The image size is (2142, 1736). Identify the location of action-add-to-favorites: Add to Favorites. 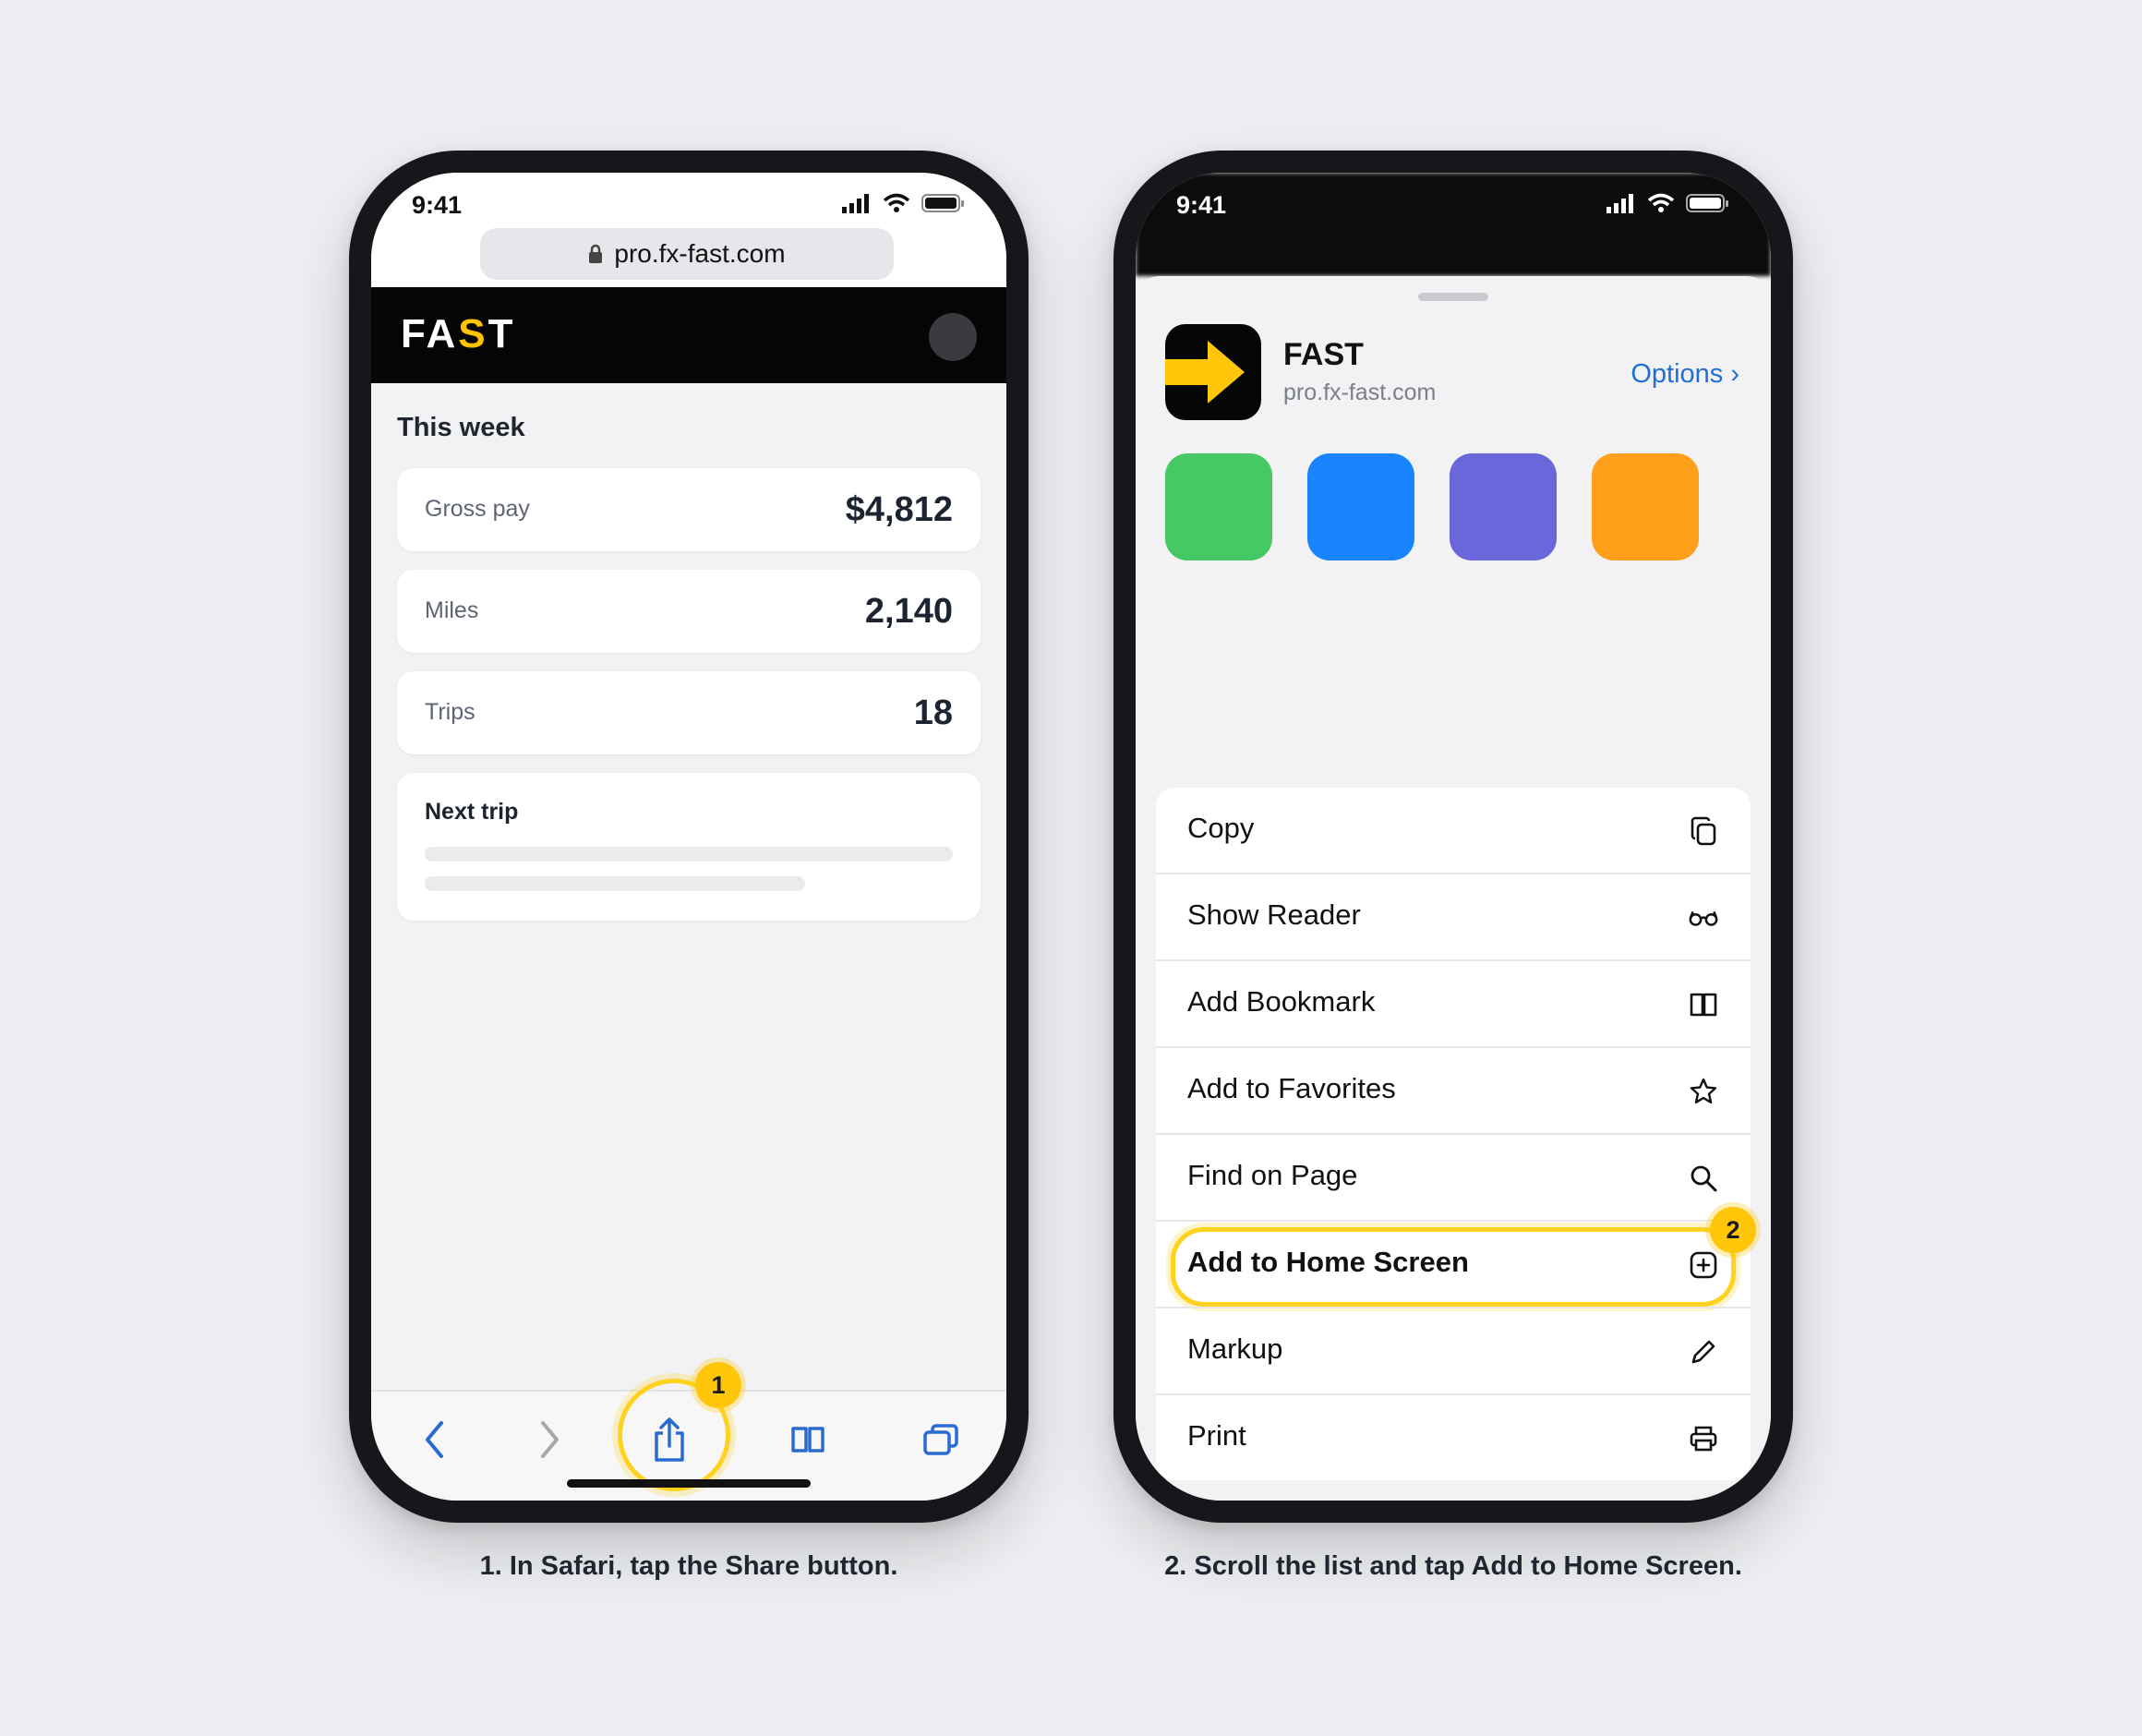
(1453, 1089).